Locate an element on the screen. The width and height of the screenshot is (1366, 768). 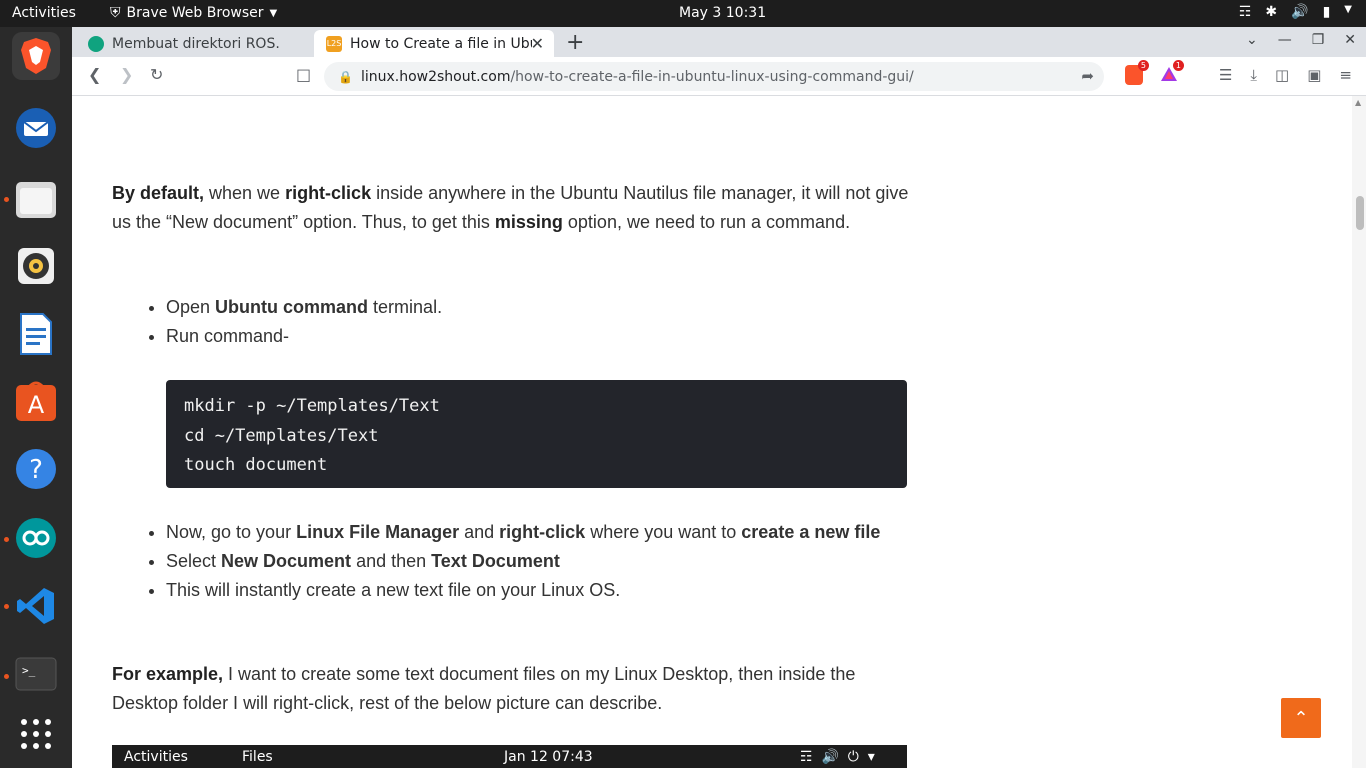
close-tab-icon: ✕ is located at coordinates (537, 43).